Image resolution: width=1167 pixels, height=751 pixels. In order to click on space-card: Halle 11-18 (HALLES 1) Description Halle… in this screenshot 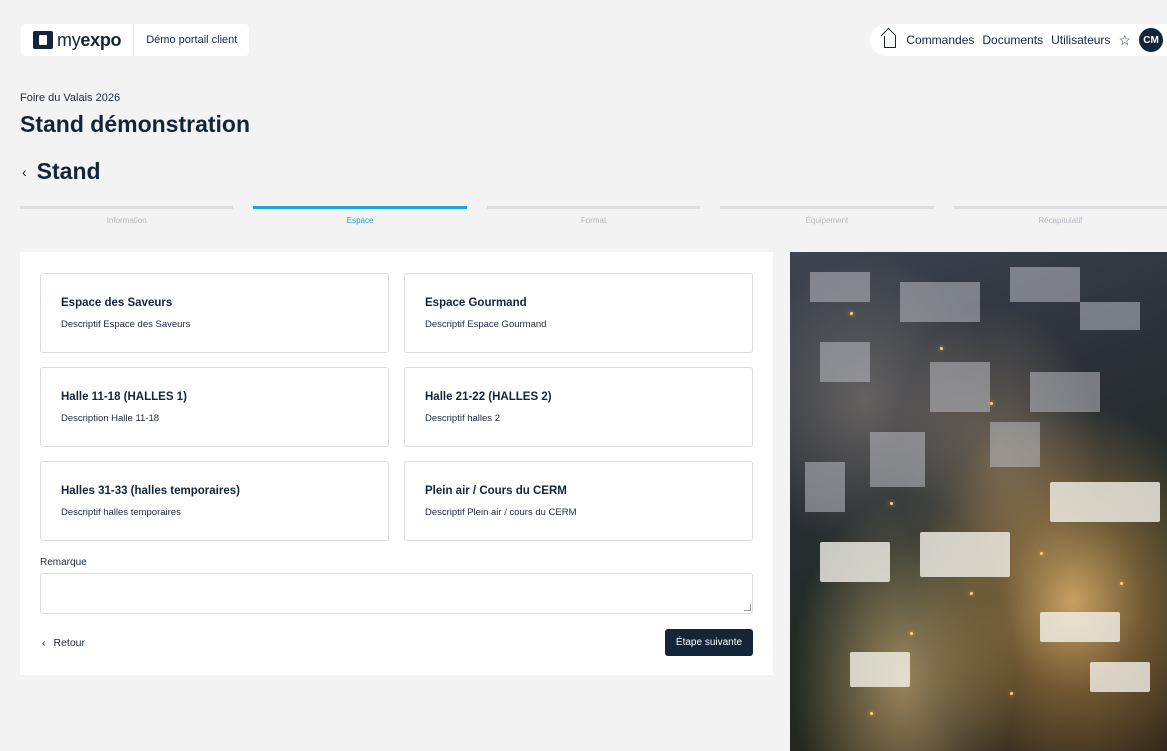, I will do `click(214, 407)`.